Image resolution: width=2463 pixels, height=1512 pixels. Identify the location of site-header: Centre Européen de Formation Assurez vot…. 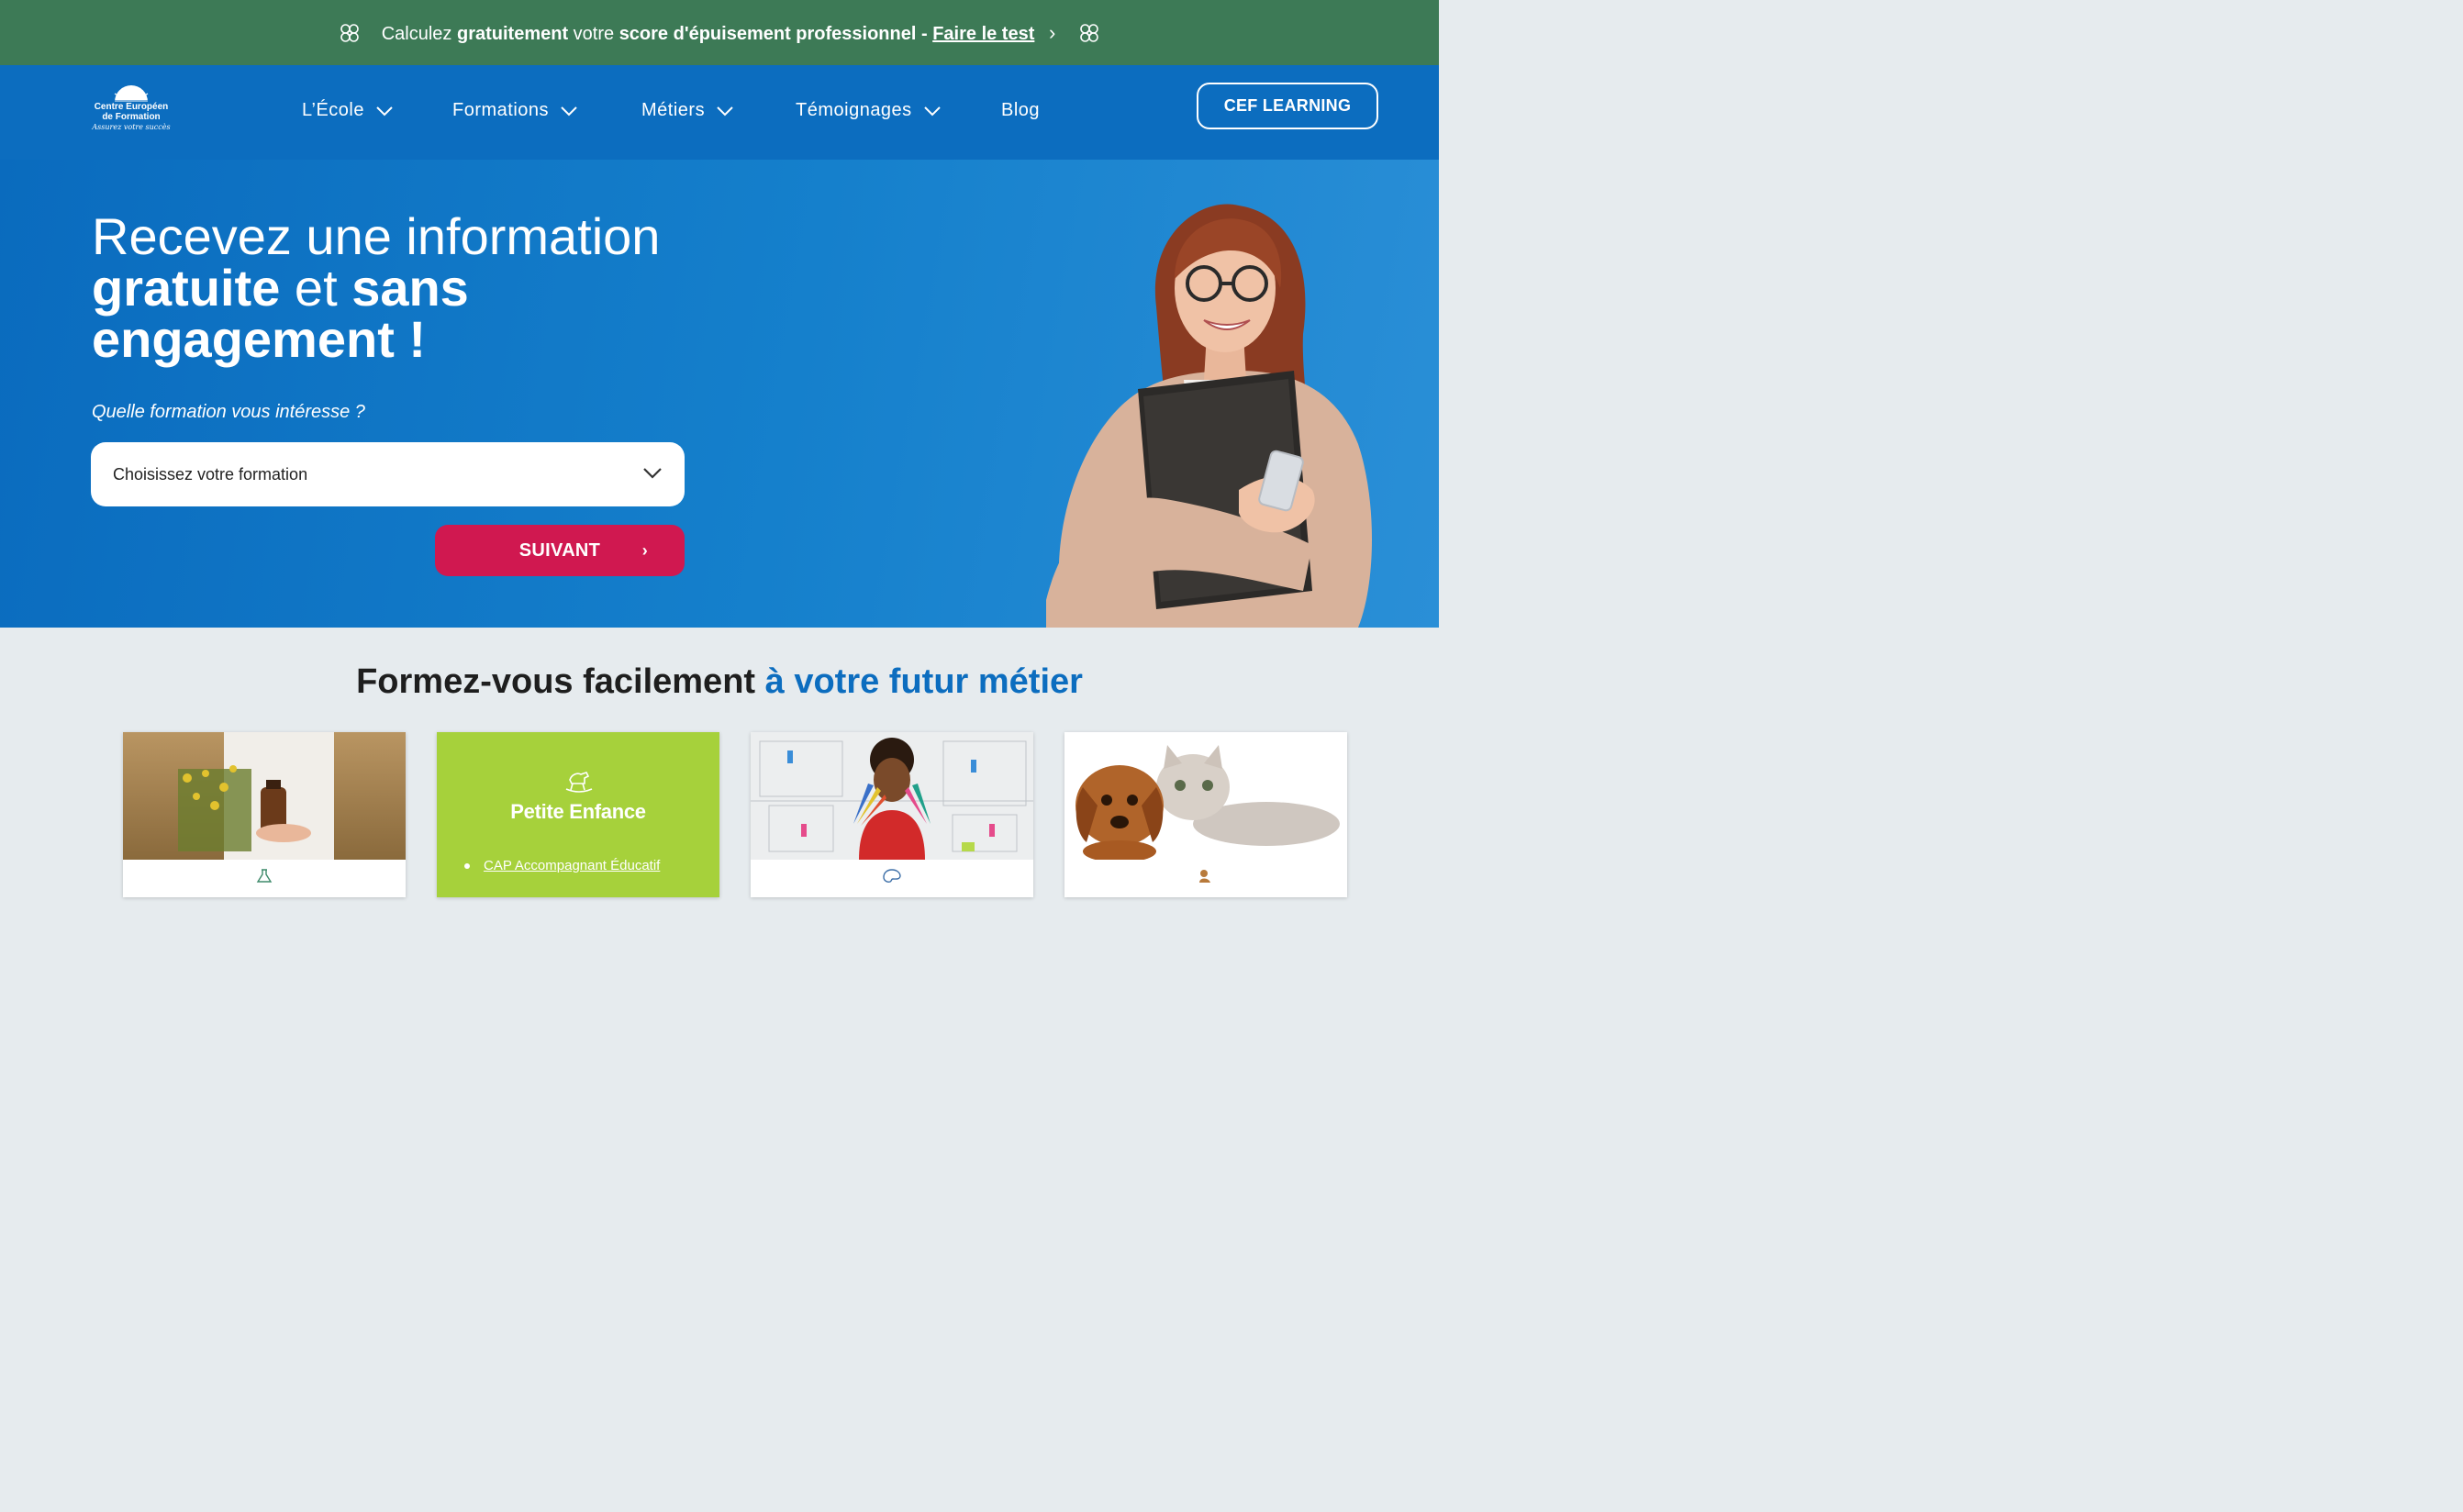
(720, 112).